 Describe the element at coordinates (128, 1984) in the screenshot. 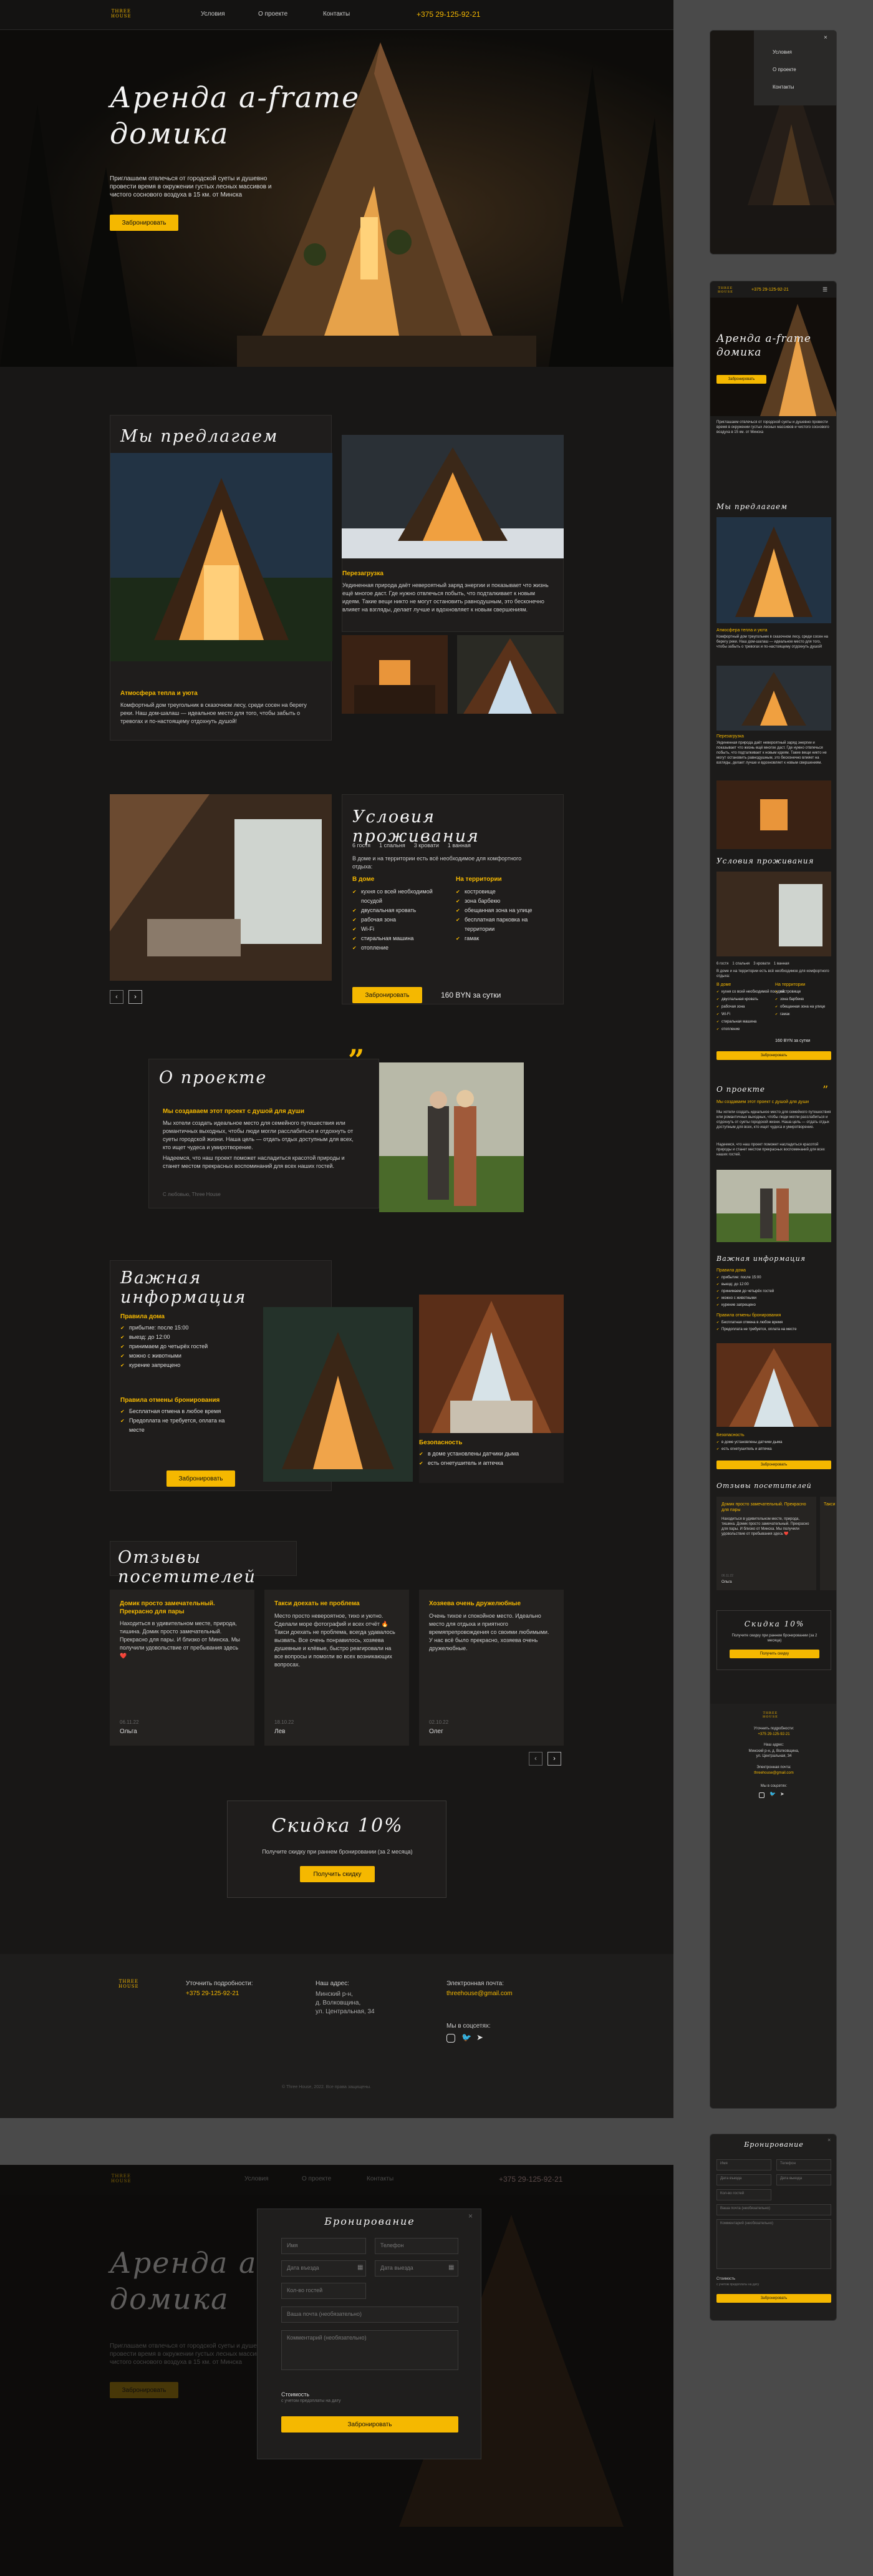

I see `footer-logo: THREE HOUSE` at that location.